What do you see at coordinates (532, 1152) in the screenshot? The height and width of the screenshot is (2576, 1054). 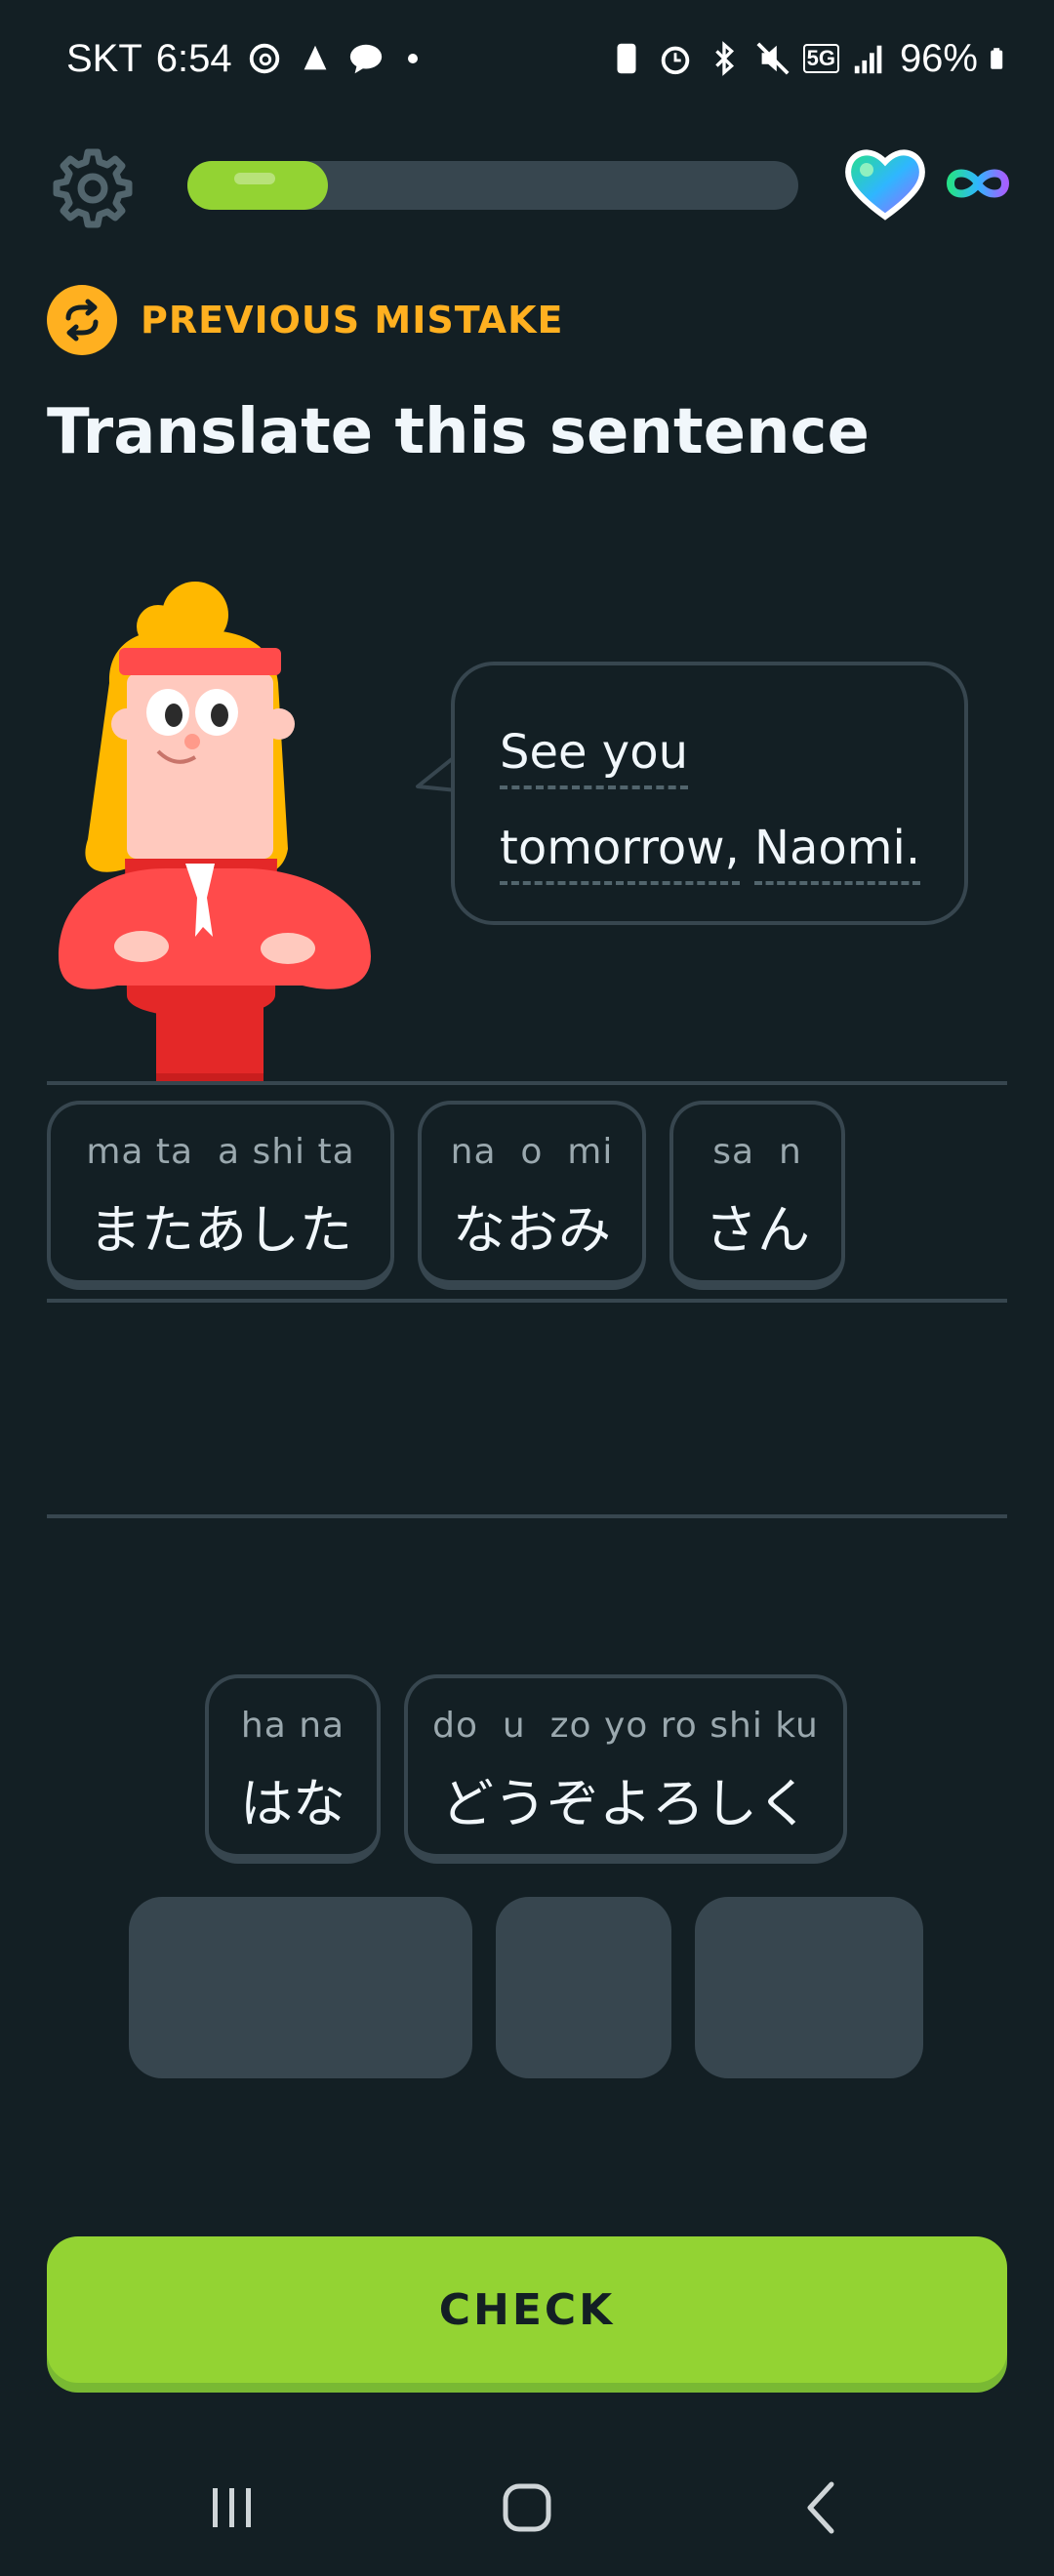 I see `tile-romaji: na o mi` at bounding box center [532, 1152].